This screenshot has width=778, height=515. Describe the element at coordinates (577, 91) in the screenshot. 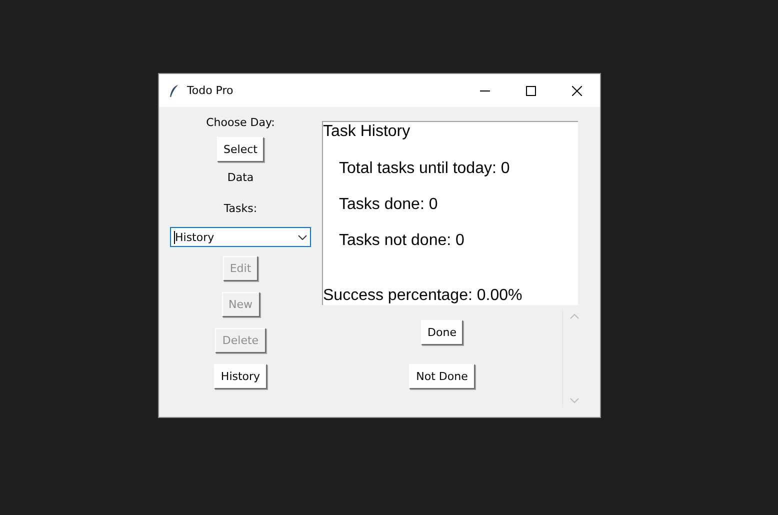

I see `close-icon` at that location.